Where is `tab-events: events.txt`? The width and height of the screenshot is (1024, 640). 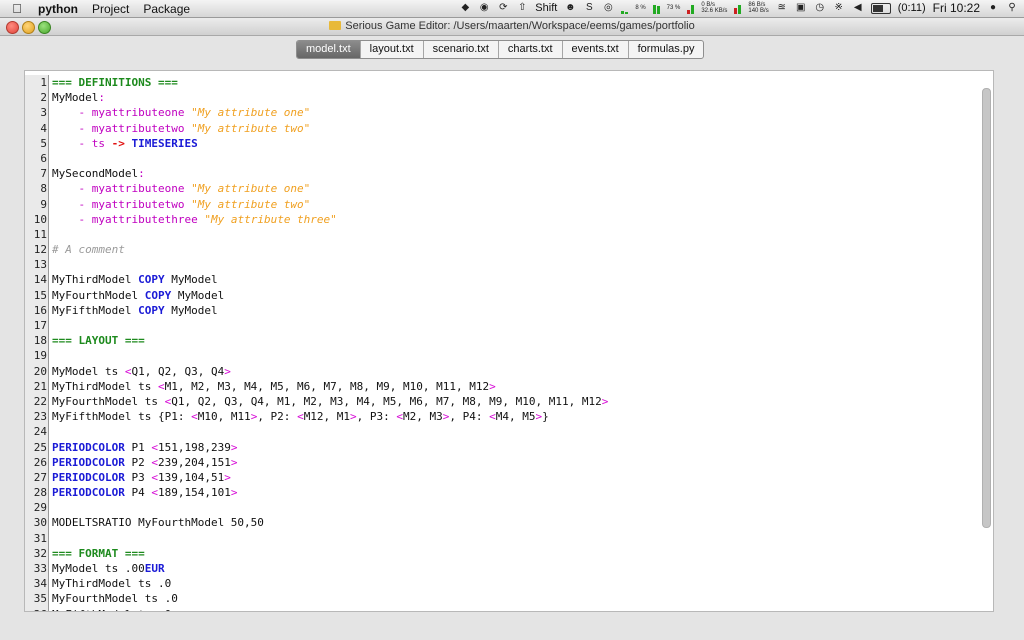
tab-events: events.txt is located at coordinates (594, 49).